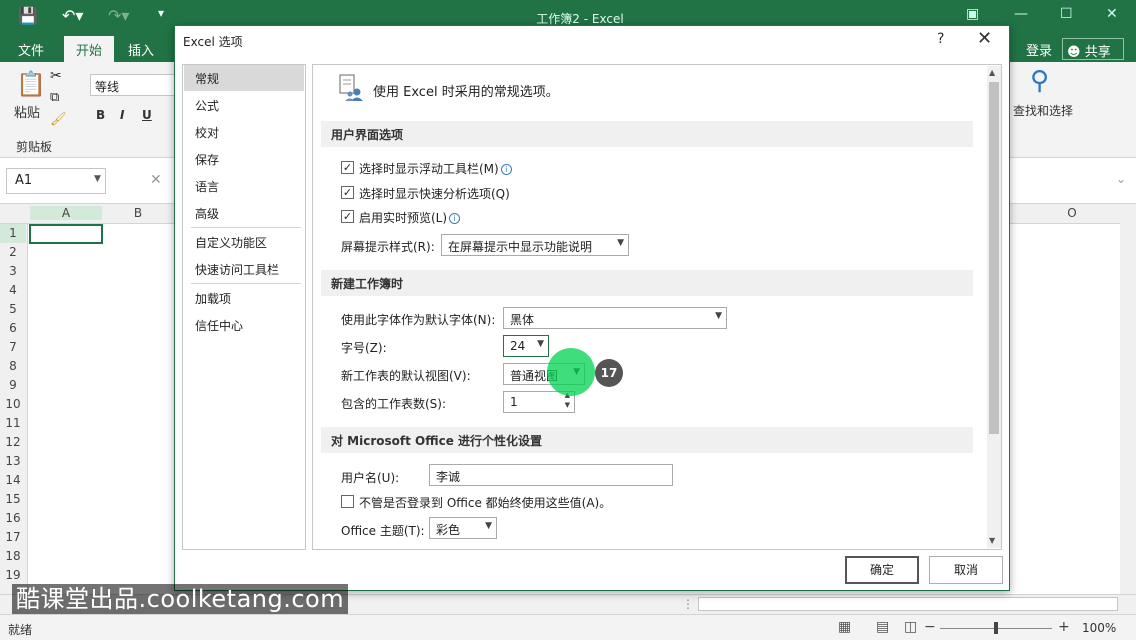 This screenshot has height=640, width=1136. Describe the element at coordinates (13, 556) in the screenshot. I see `row-header: 18` at that location.